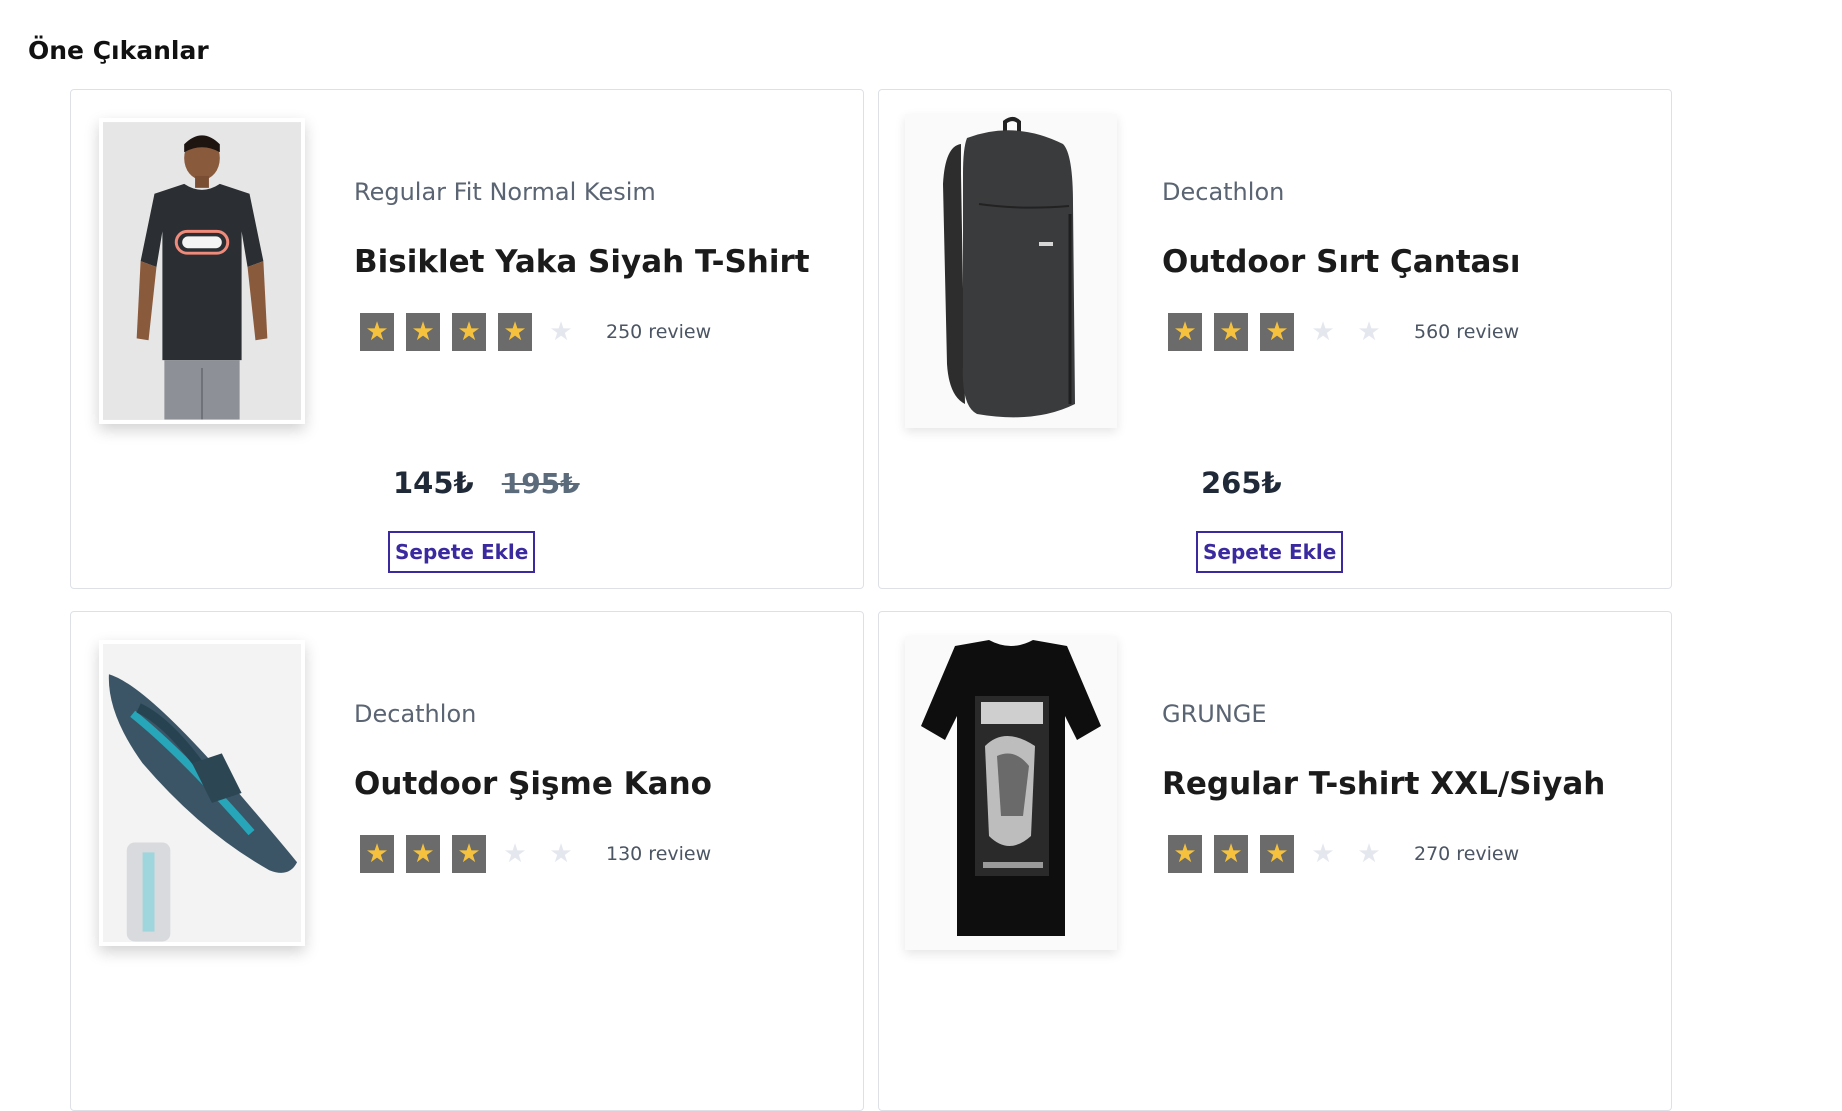 This screenshot has width=1842, height=1111. What do you see at coordinates (535, 854) in the screenshot?
I see `product-rating: ★ ★ ★ ★ ★ 130 review` at bounding box center [535, 854].